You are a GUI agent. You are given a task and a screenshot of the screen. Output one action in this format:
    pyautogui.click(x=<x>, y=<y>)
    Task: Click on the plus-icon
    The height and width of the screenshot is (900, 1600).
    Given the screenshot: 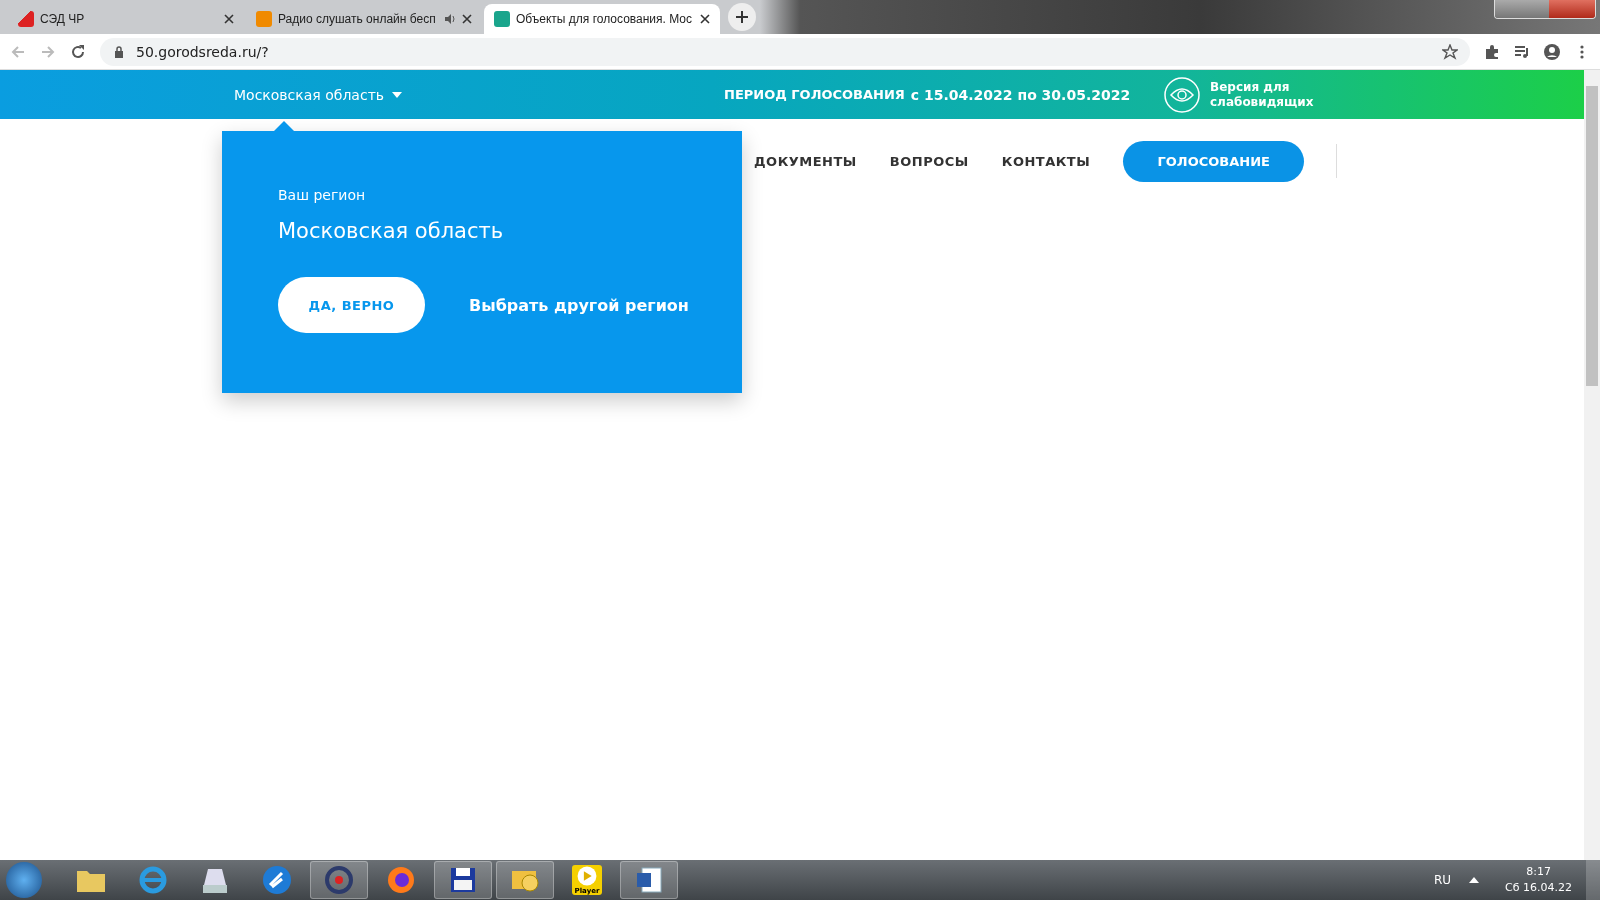 What is the action you would take?
    pyautogui.click(x=742, y=17)
    